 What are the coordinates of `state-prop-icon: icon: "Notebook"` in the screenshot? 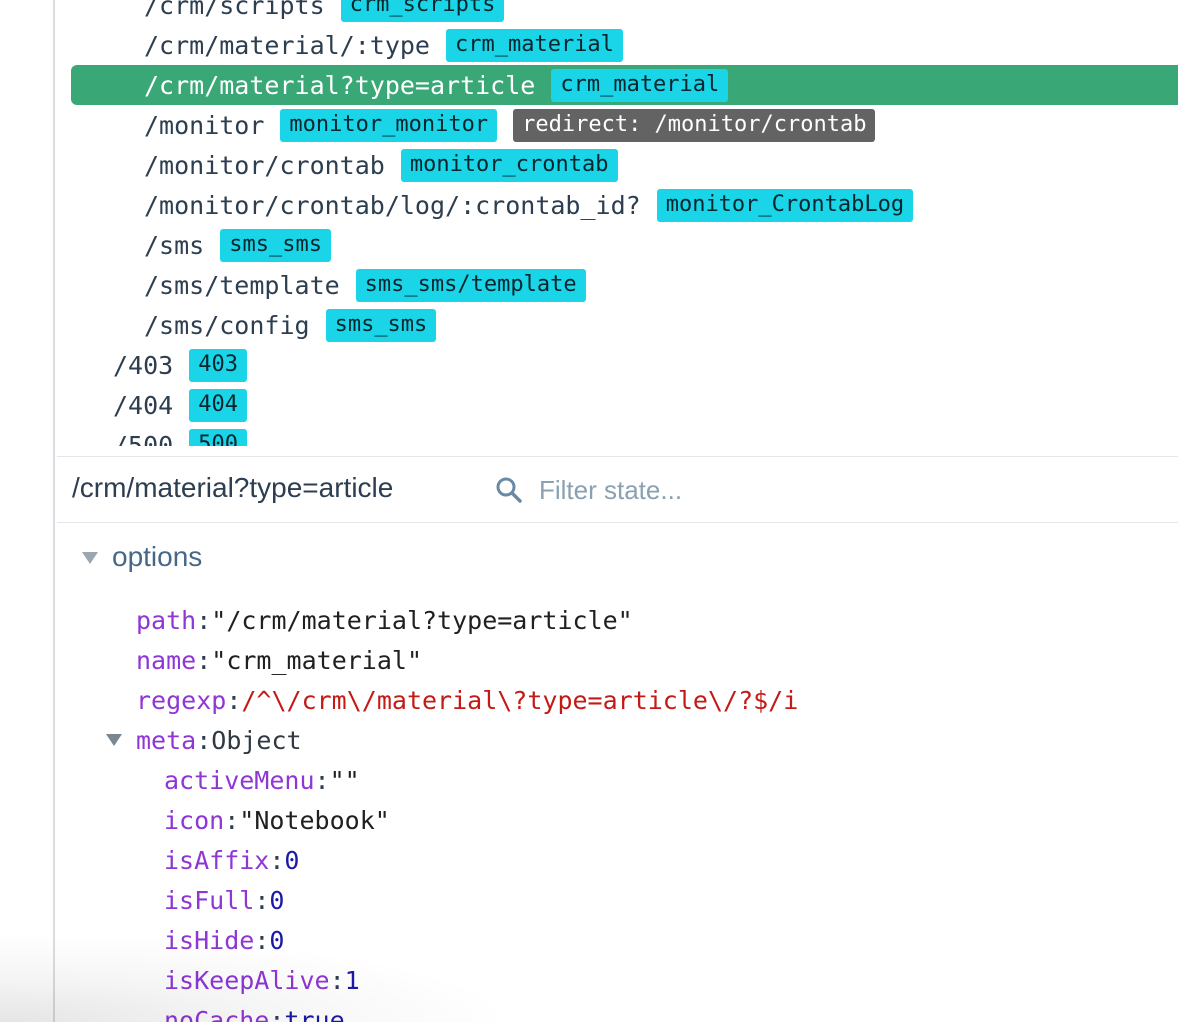 It's located at (277, 820).